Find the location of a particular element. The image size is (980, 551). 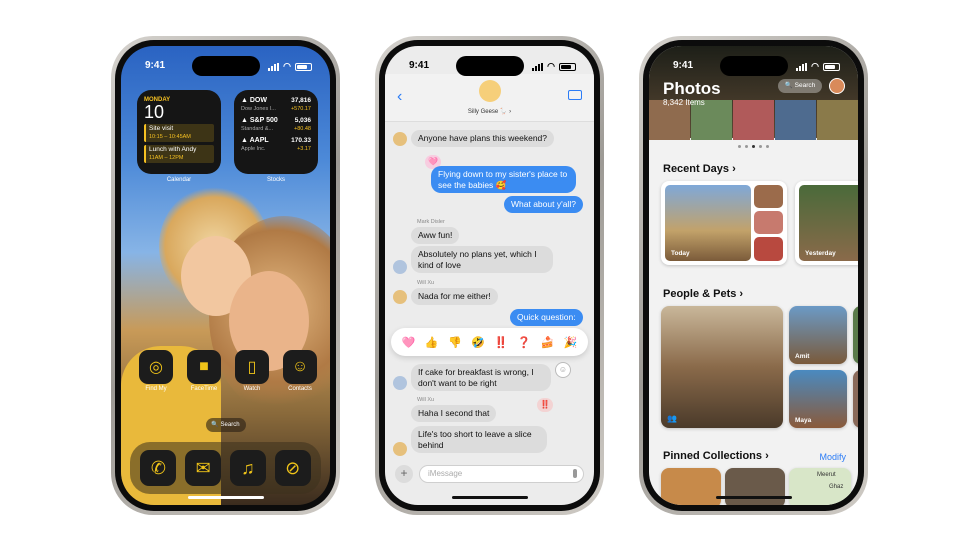

stock-row: ▲ DOW Dow Jones I... 37,816 +570.17 is located at coordinates (276, 104).